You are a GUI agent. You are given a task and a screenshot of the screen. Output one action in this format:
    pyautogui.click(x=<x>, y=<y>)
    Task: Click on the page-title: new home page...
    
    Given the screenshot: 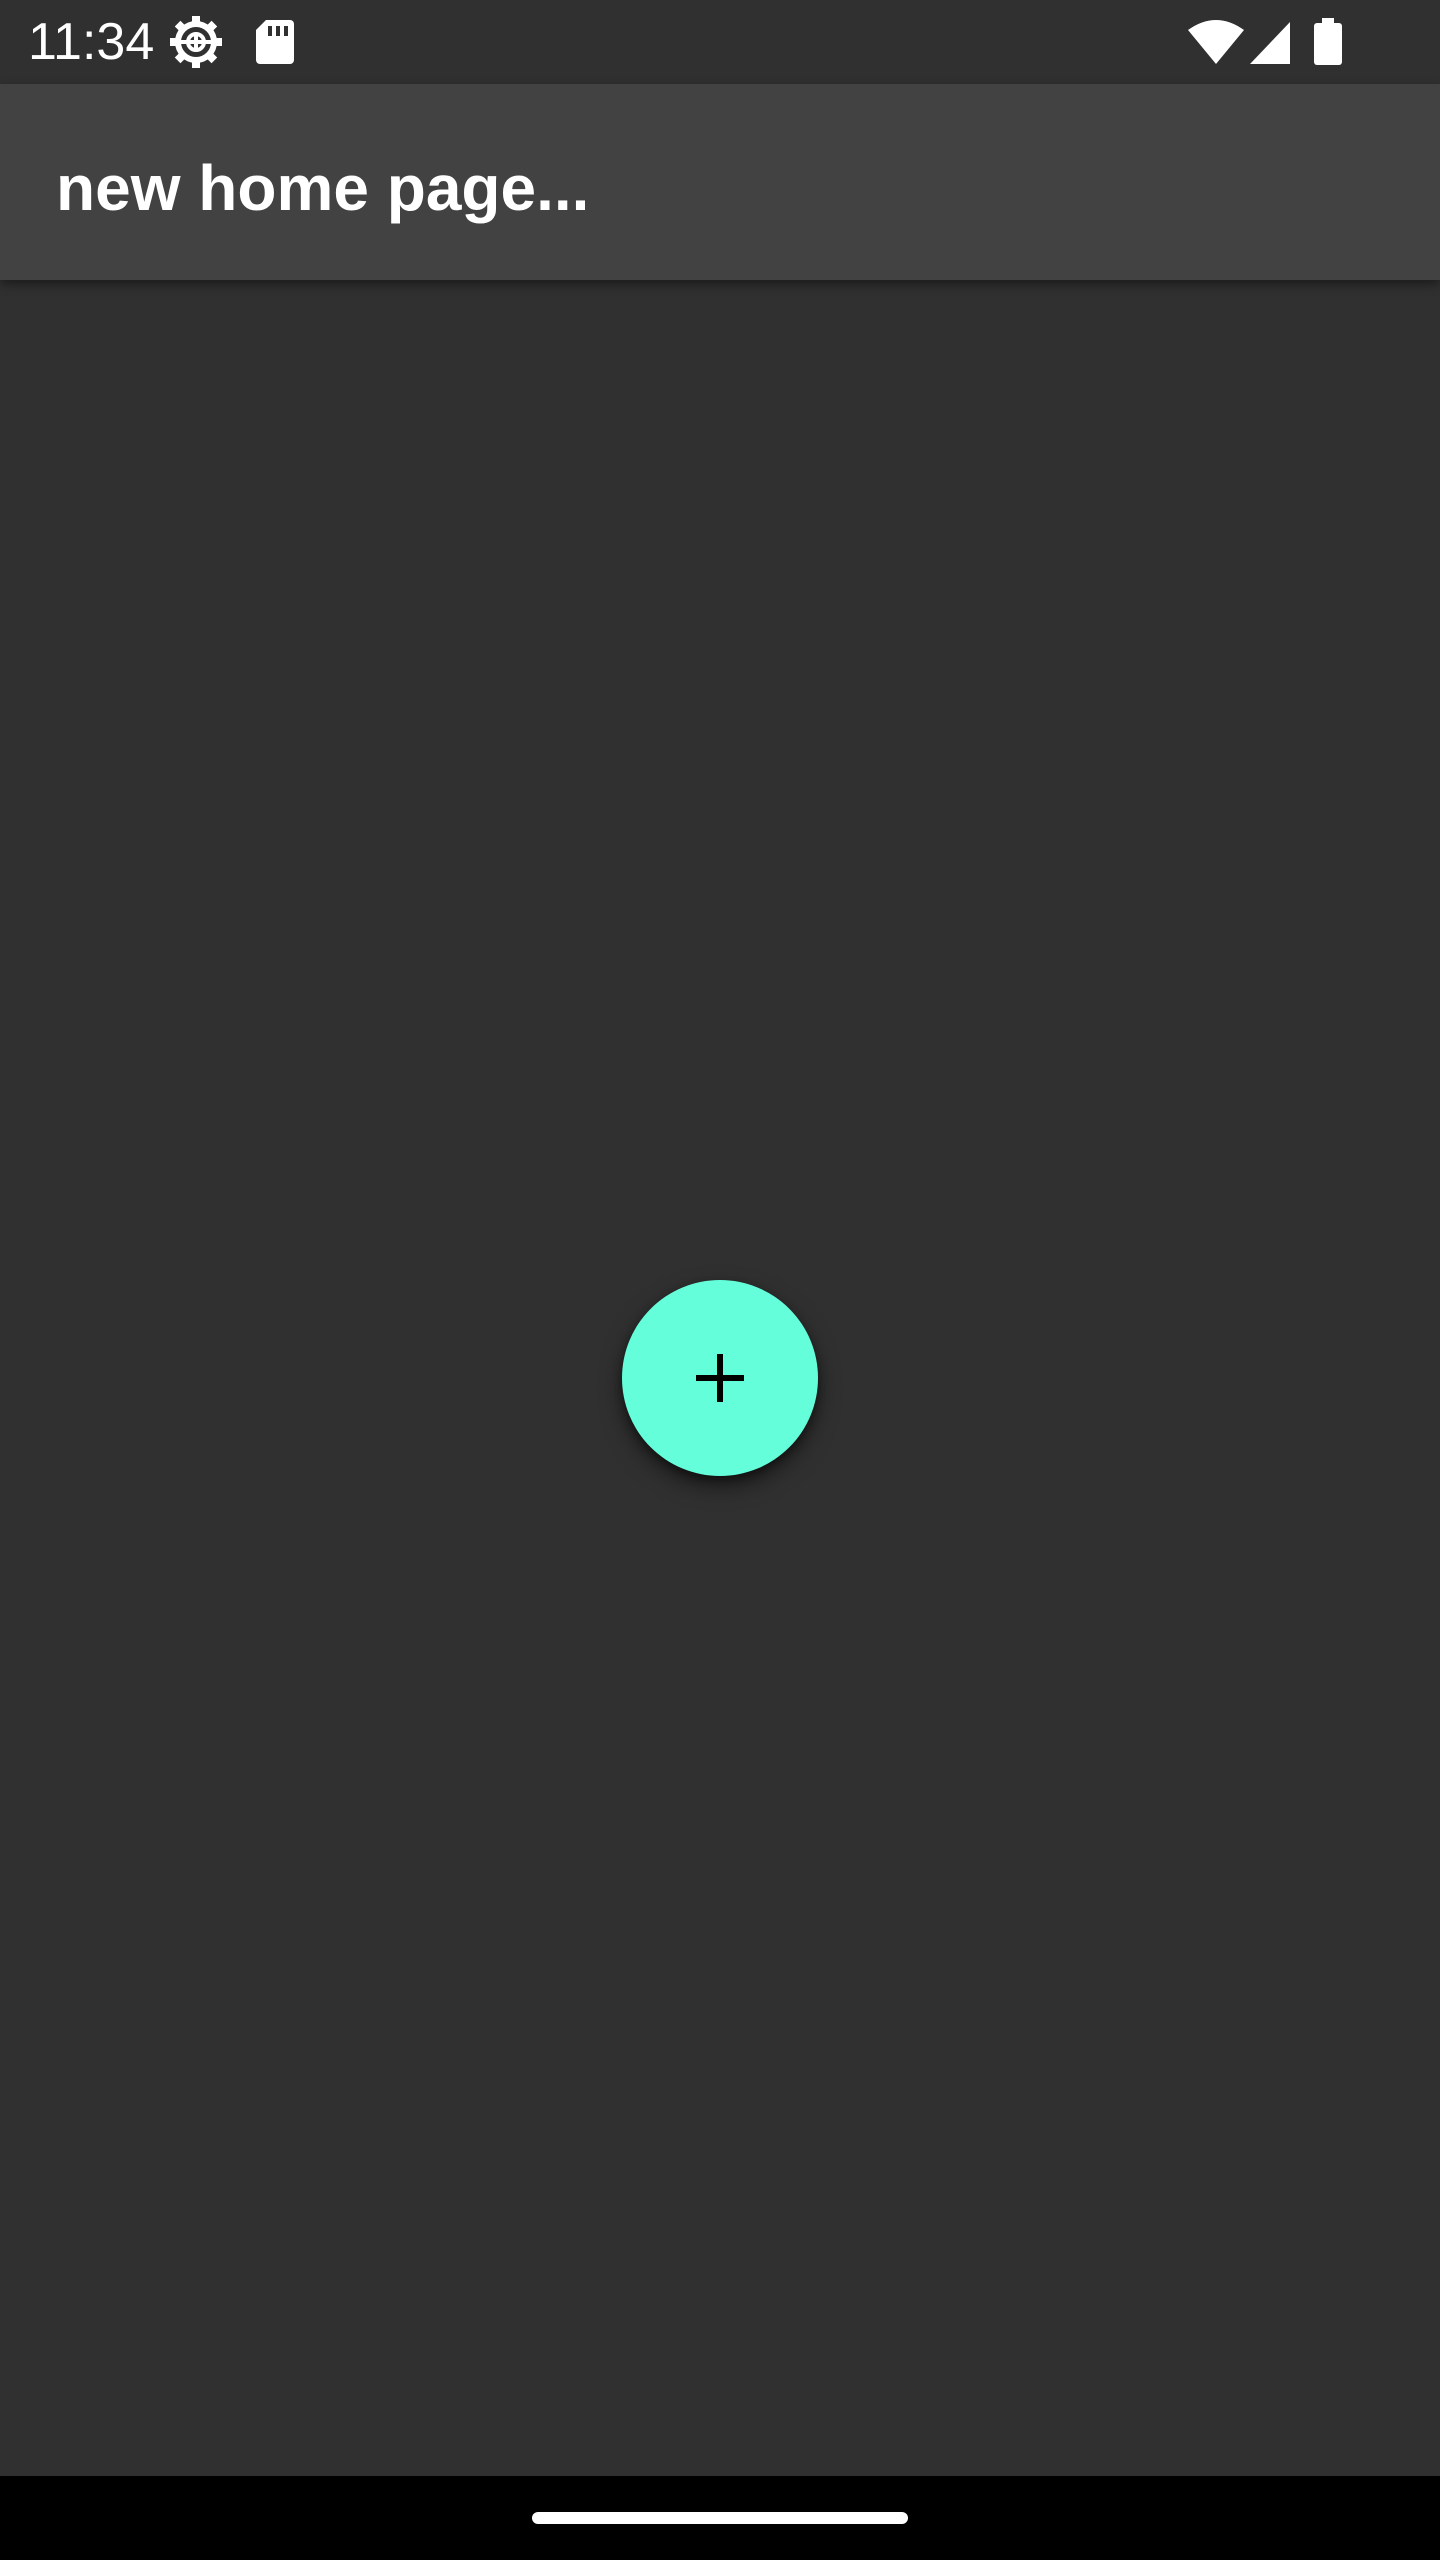 What is the action you would take?
    pyautogui.click(x=323, y=188)
    